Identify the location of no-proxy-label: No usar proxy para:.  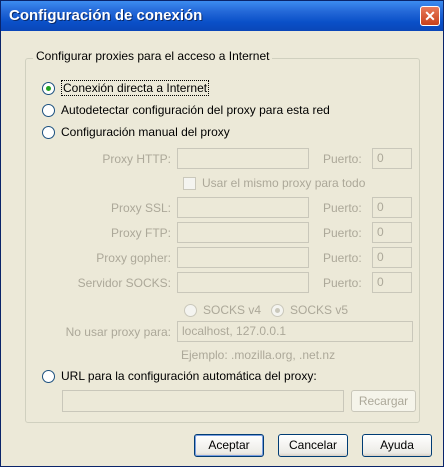
(118, 332).